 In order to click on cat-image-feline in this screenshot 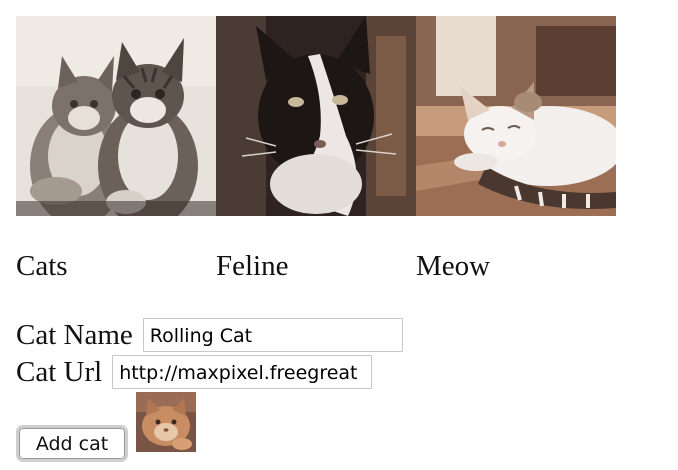, I will do `click(316, 116)`.